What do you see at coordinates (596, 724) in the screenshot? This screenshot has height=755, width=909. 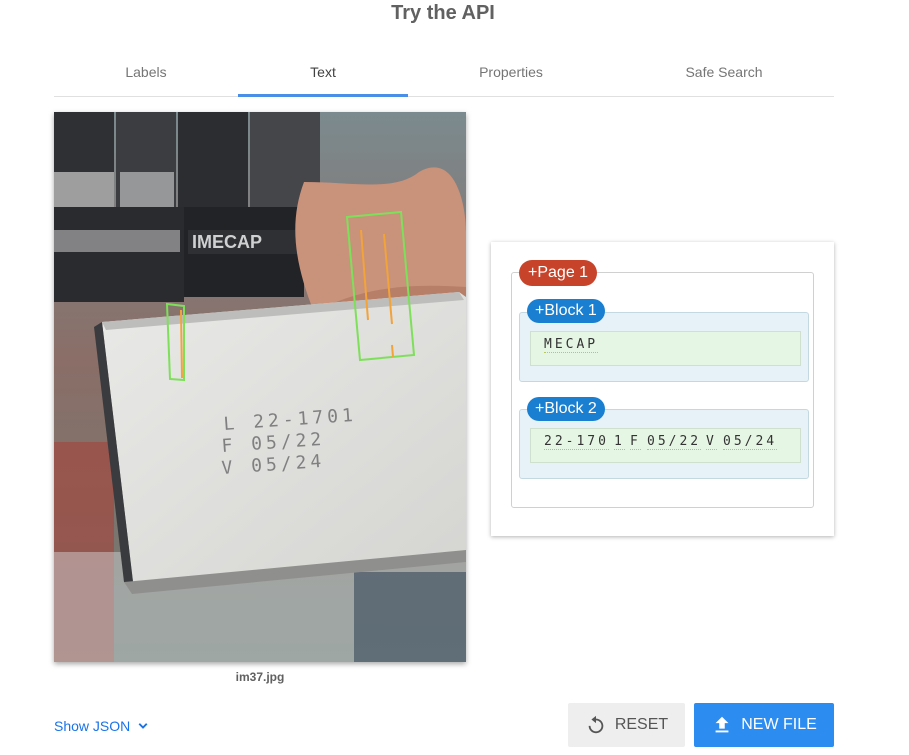 I see `reset-icon` at bounding box center [596, 724].